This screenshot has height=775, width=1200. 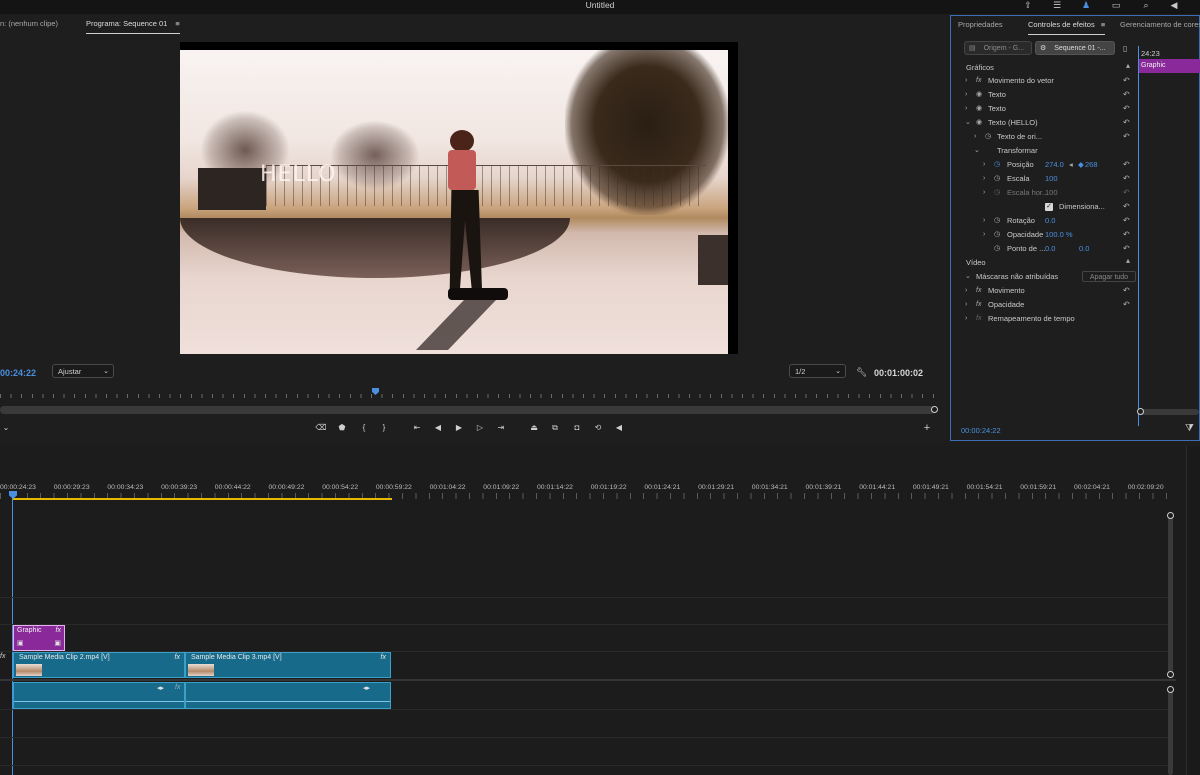 What do you see at coordinates (1028, 5) in the screenshot?
I see `share-icon: ⇪` at bounding box center [1028, 5].